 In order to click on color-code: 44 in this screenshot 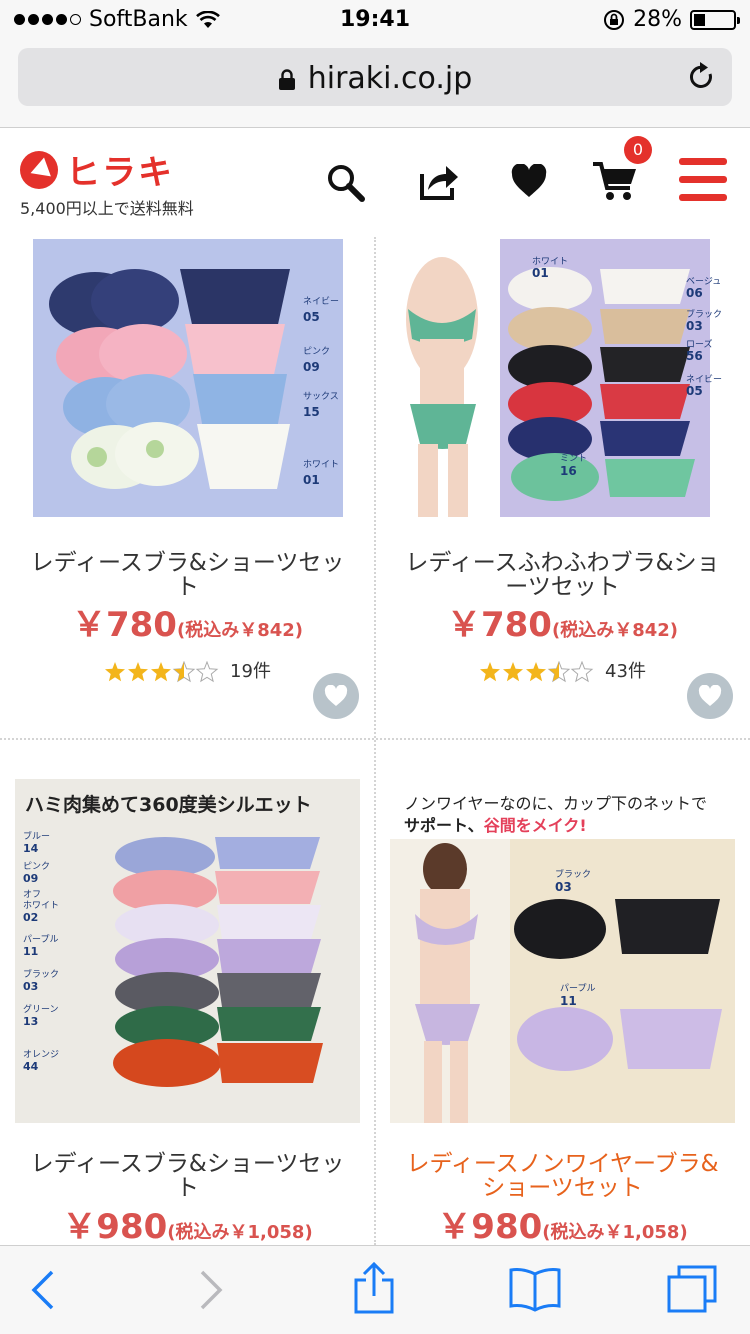, I will do `click(31, 1066)`.